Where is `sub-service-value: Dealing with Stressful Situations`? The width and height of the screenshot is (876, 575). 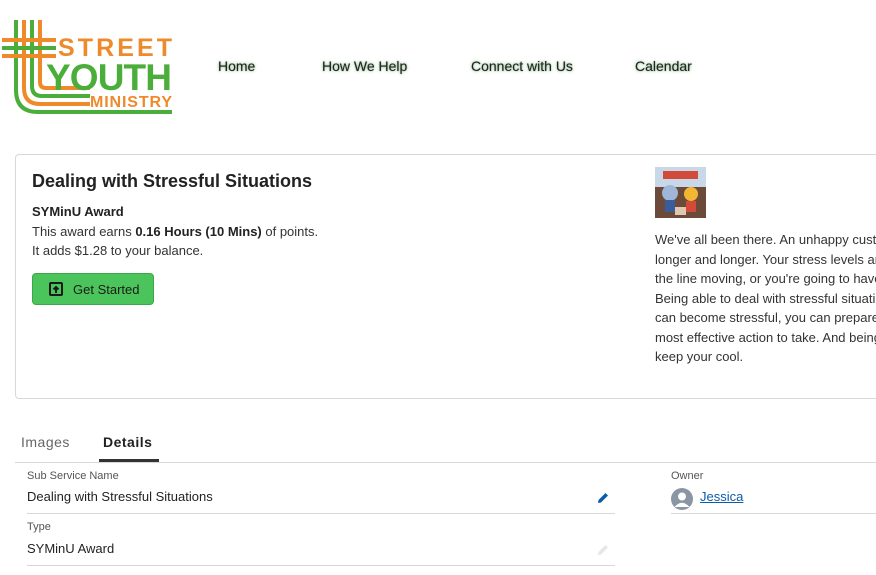
sub-service-value: Dealing with Stressful Situations is located at coordinates (120, 496).